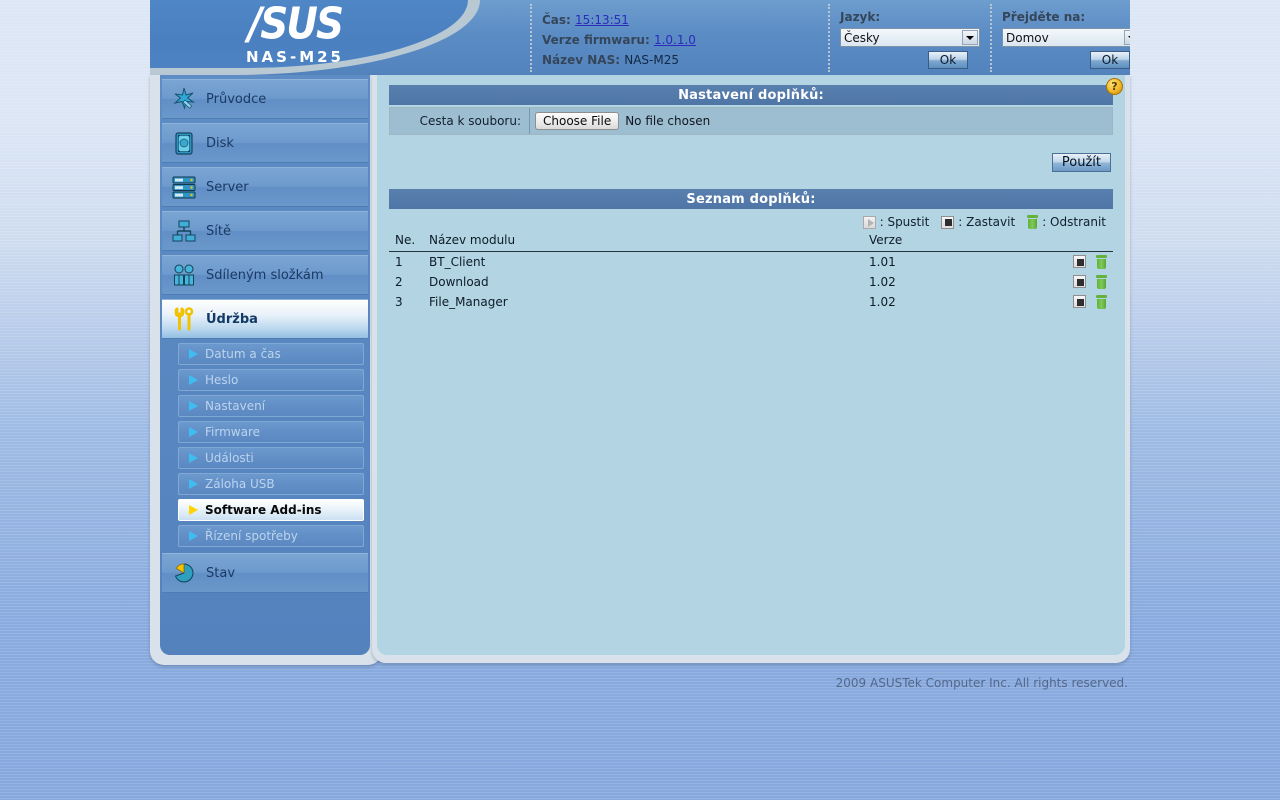 This screenshot has width=1280, height=800. What do you see at coordinates (577, 121) in the screenshot?
I see `choose-file-button: Choose File` at bounding box center [577, 121].